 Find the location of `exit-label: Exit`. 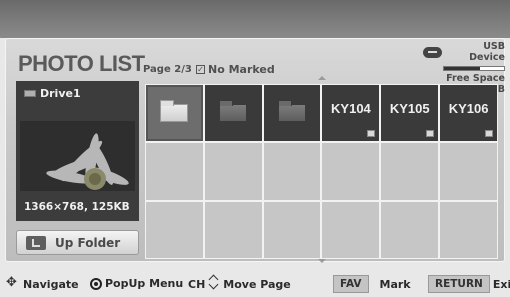

exit-label: Exit is located at coordinates (501, 284).